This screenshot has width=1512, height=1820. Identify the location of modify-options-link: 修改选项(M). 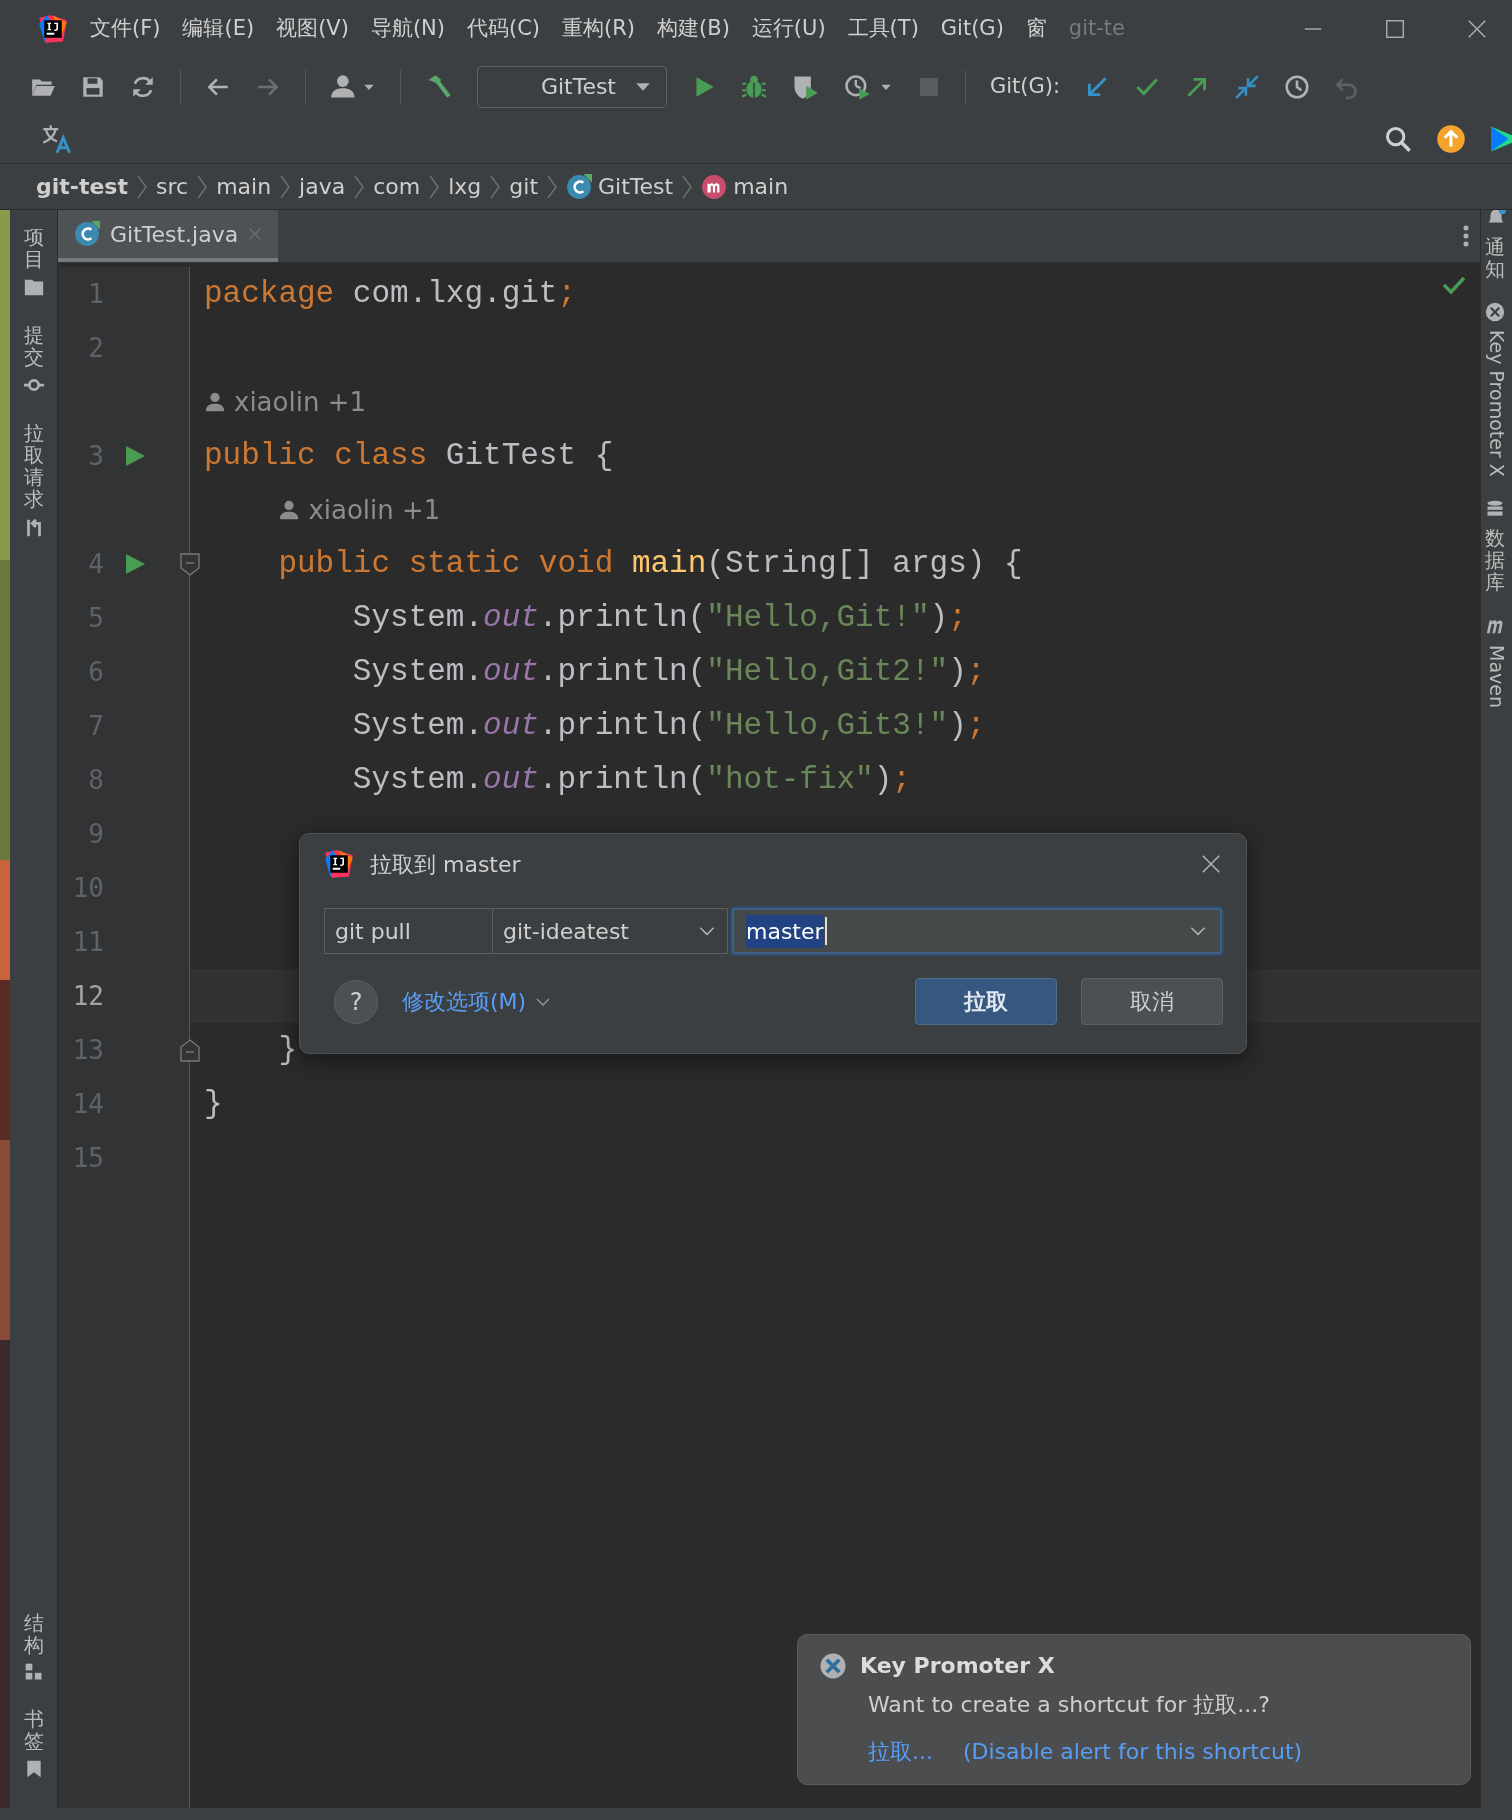
(477, 1001).